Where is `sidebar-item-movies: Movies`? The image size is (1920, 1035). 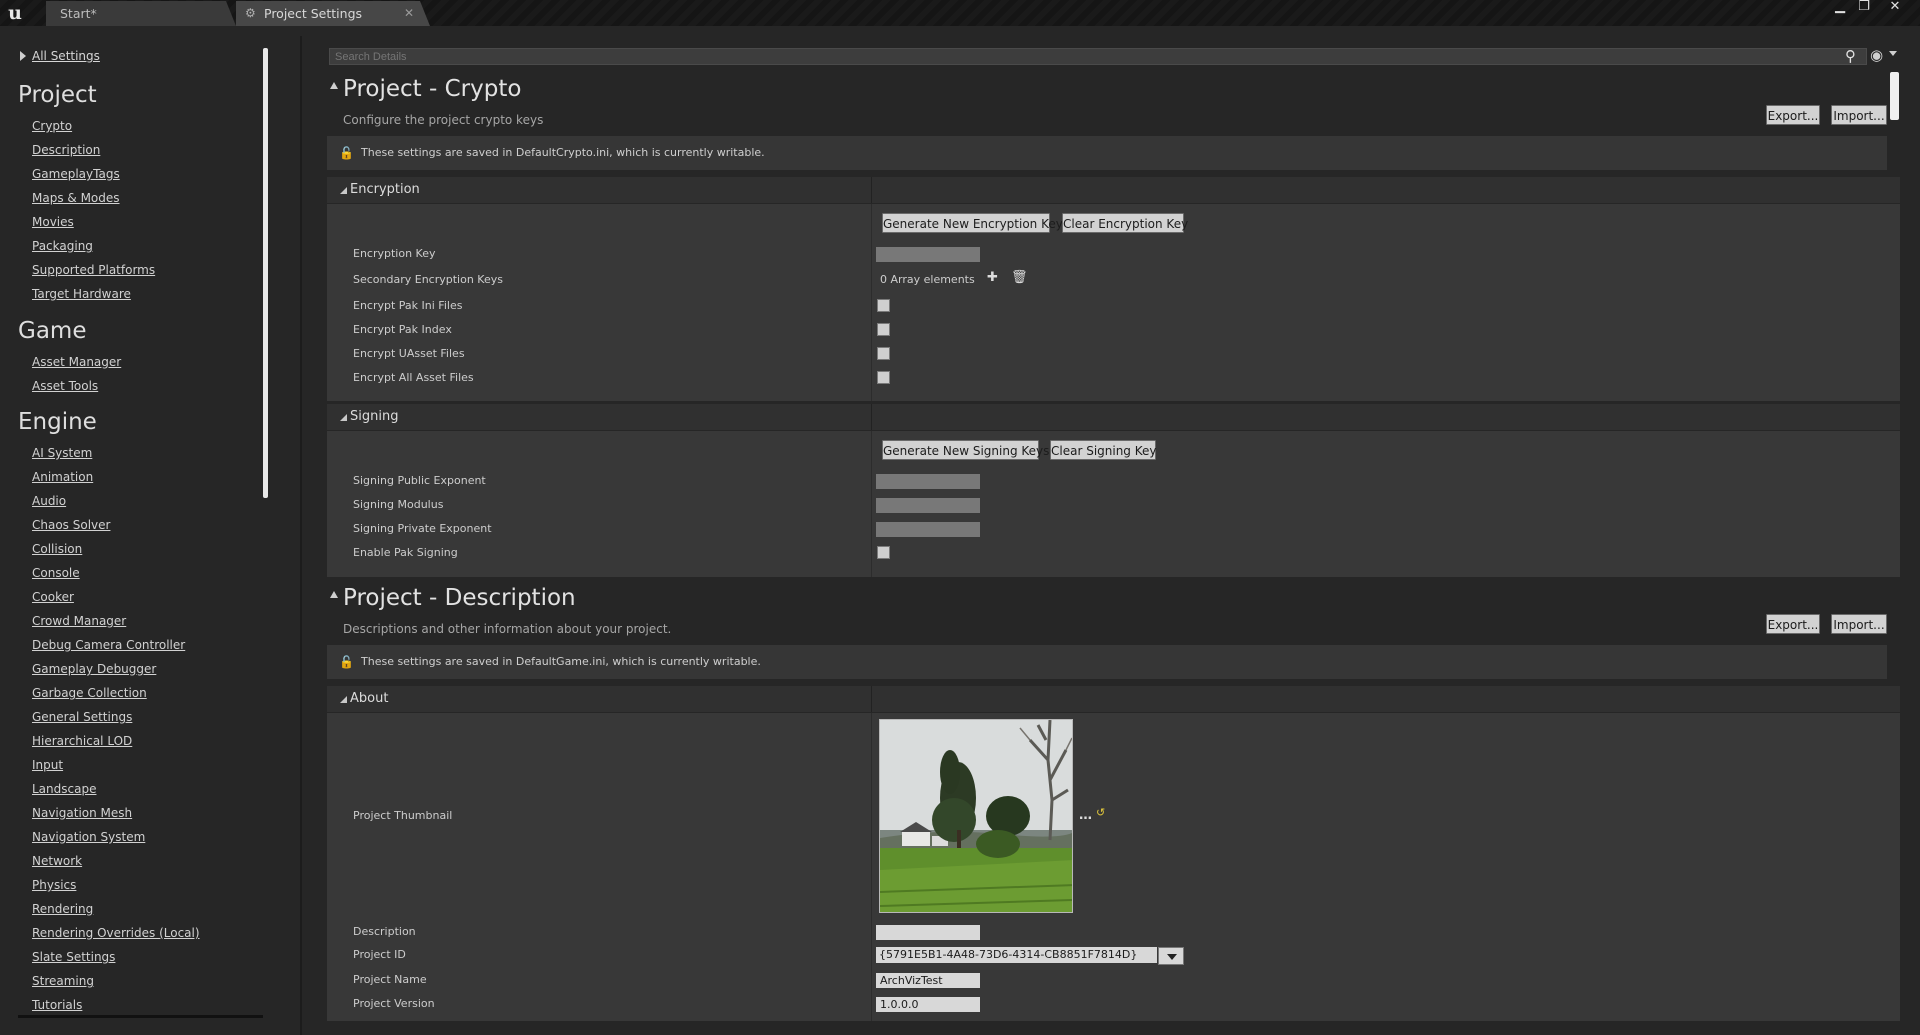
sidebar-item-movies: Movies is located at coordinates (53, 222).